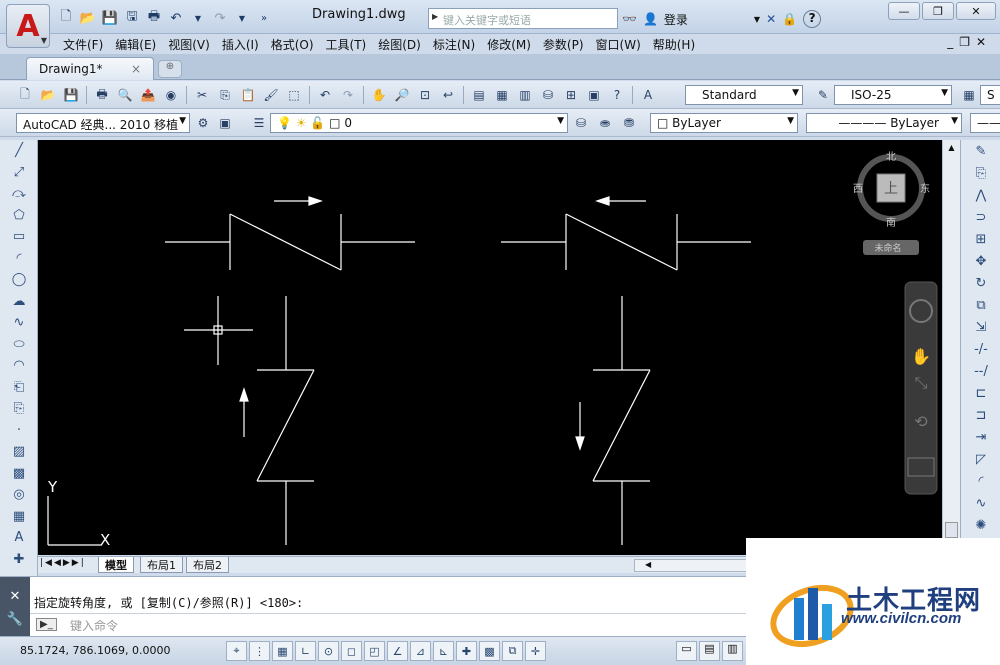 The height and width of the screenshot is (665, 1000). What do you see at coordinates (502, 95) in the screenshot?
I see `design-center-icon: ▦` at bounding box center [502, 95].